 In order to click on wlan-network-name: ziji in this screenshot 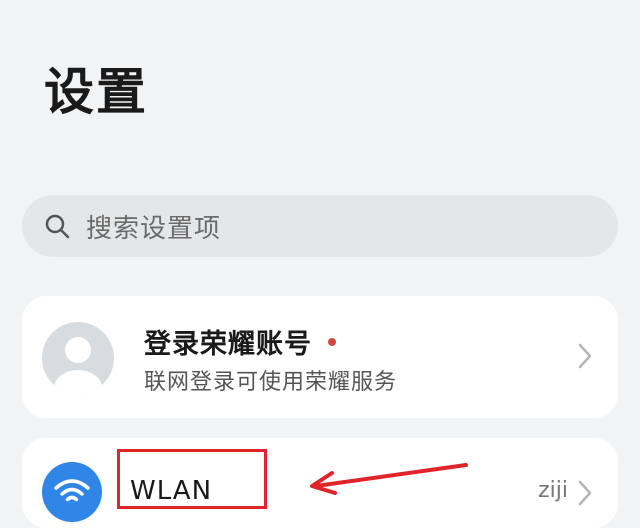, I will do `click(553, 490)`.